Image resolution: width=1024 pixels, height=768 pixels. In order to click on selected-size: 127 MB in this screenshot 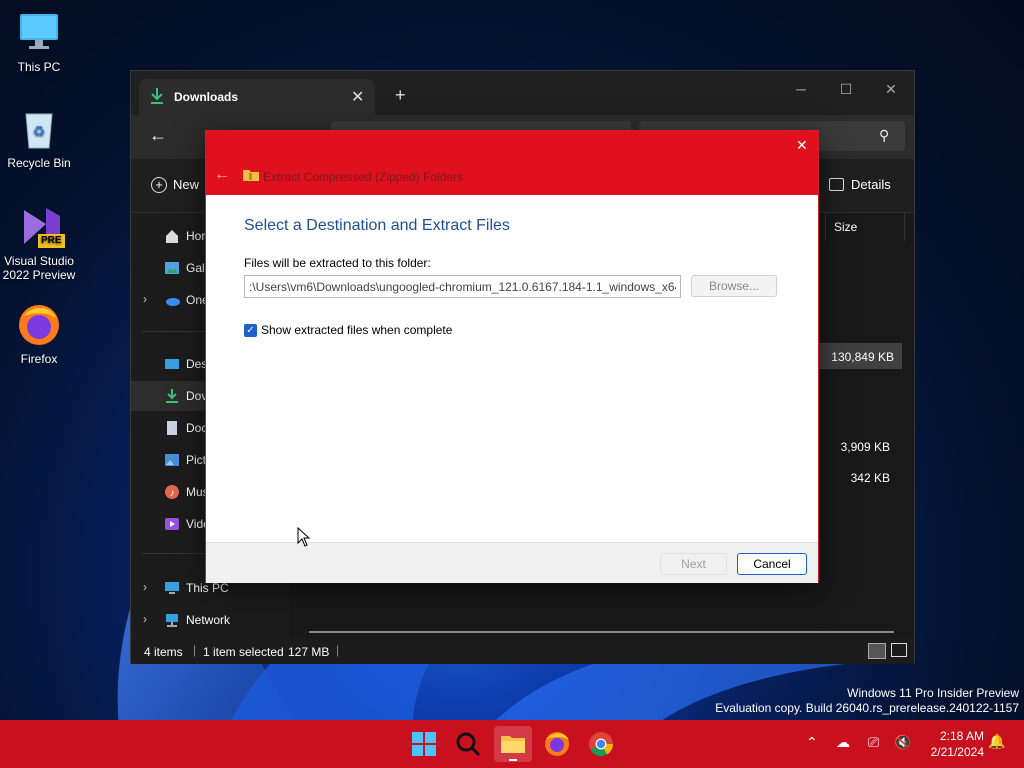, I will do `click(309, 652)`.